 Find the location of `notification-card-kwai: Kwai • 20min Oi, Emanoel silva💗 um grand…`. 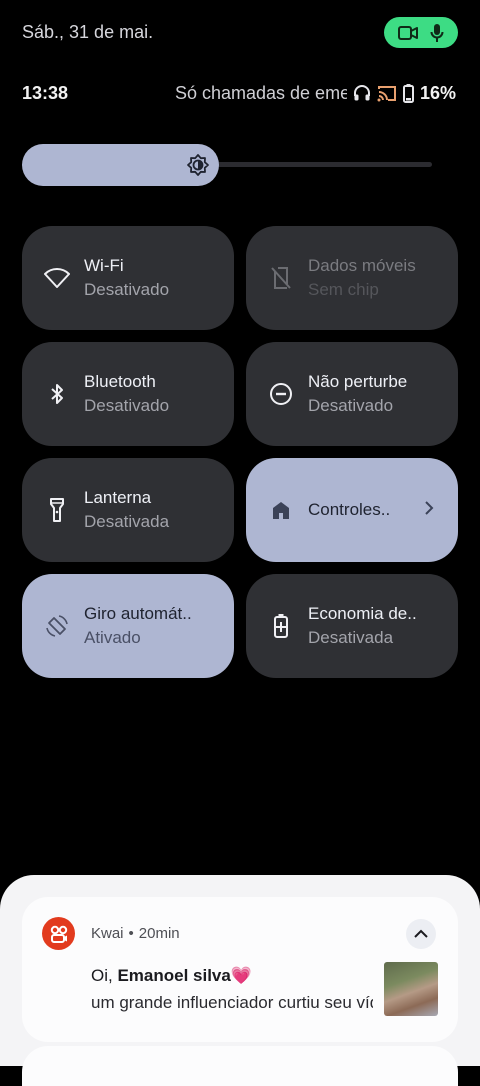

notification-card-kwai: Kwai • 20min Oi, Emanoel silva💗 um grand… is located at coordinates (240, 969).